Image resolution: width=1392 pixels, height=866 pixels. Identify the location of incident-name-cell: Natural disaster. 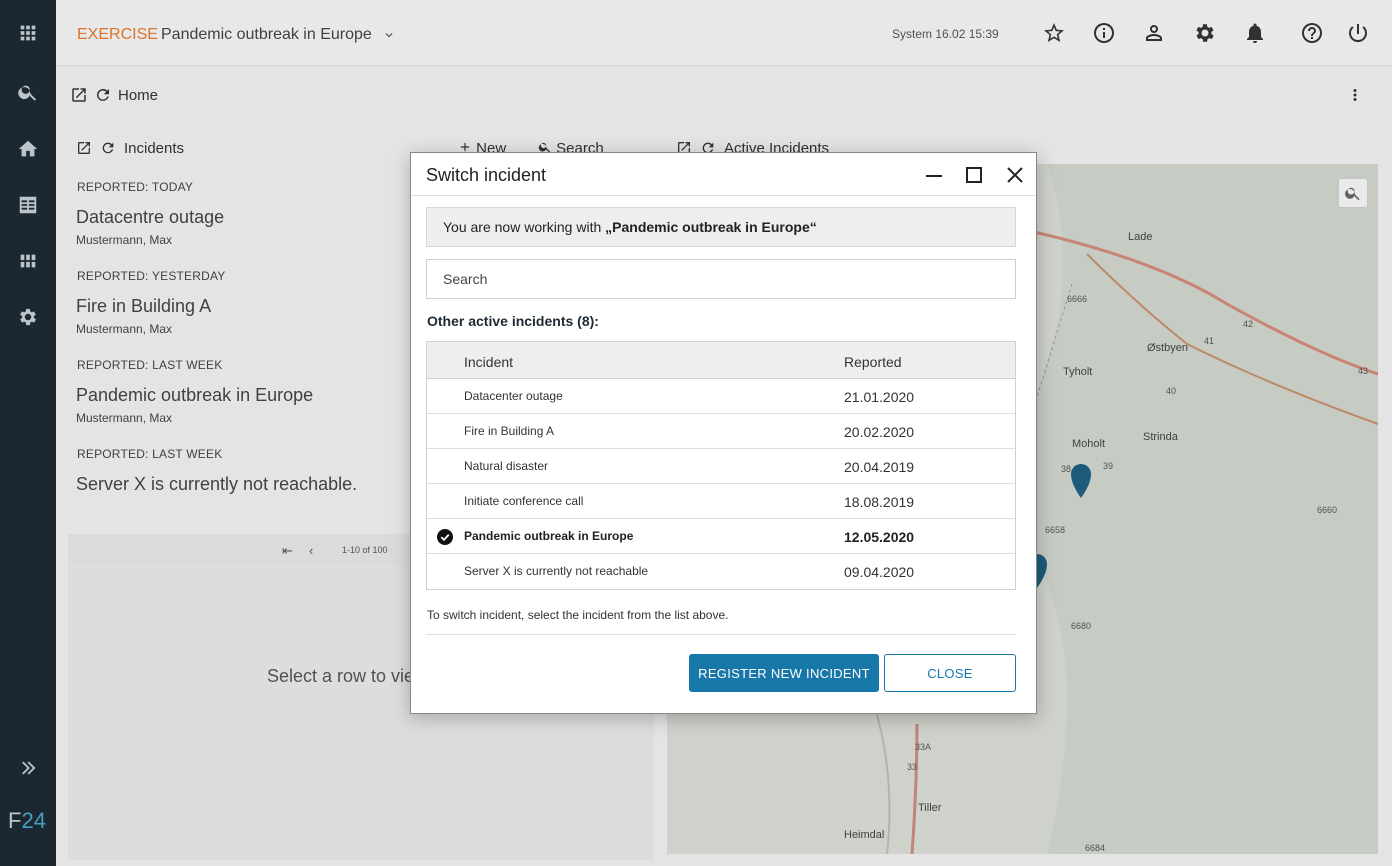
(506, 466).